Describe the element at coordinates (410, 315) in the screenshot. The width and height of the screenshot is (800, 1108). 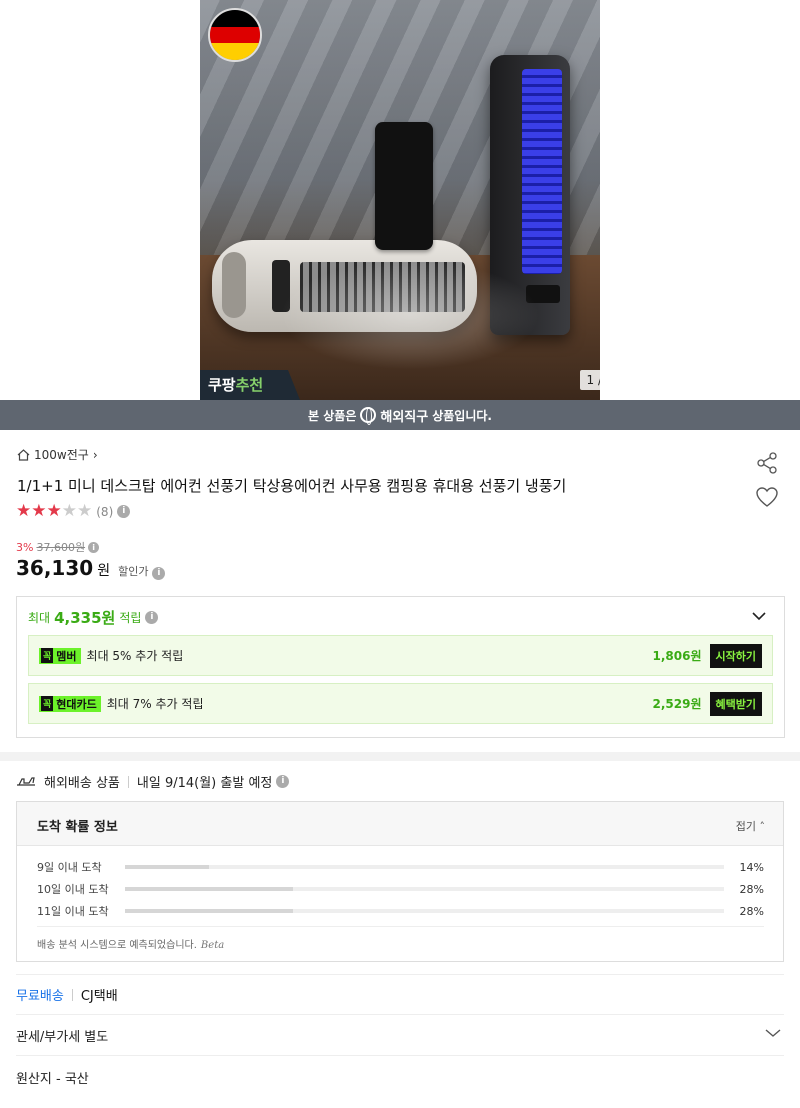
I see `airflow-effect` at that location.